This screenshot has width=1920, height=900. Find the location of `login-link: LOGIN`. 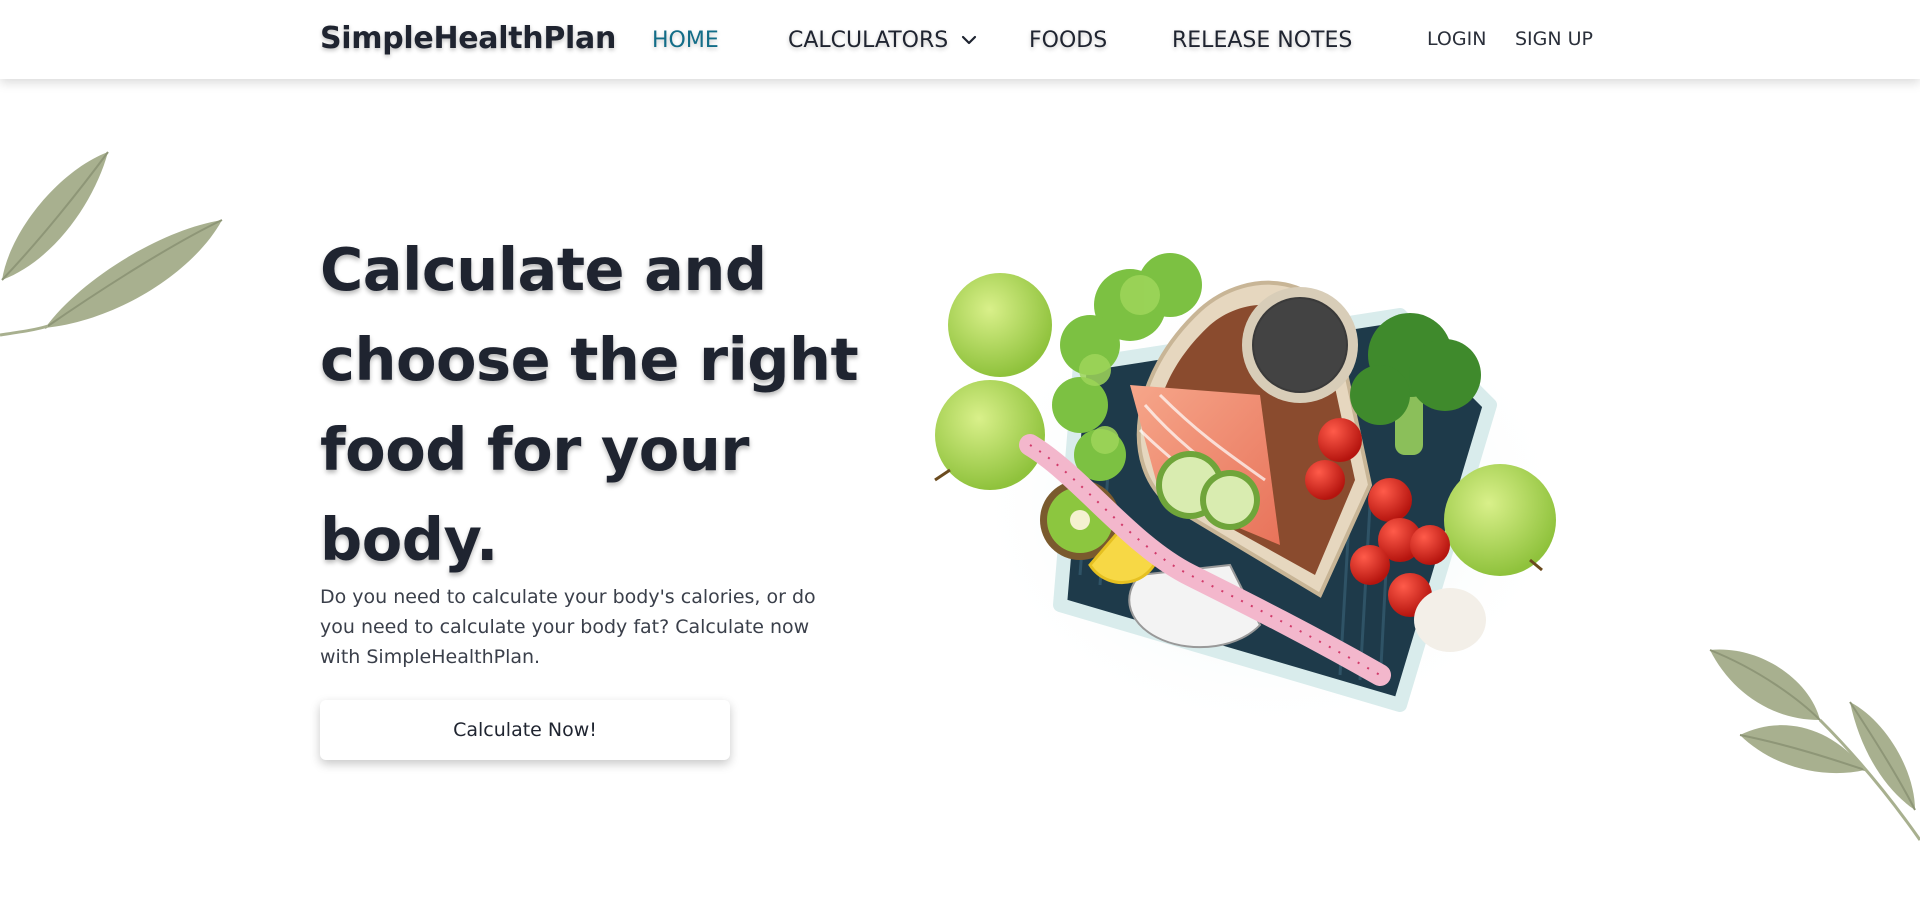

login-link: LOGIN is located at coordinates (1456, 39).